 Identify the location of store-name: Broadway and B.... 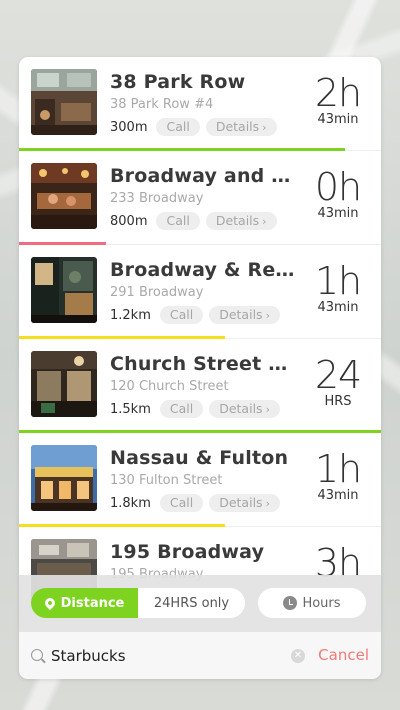
(203, 176).